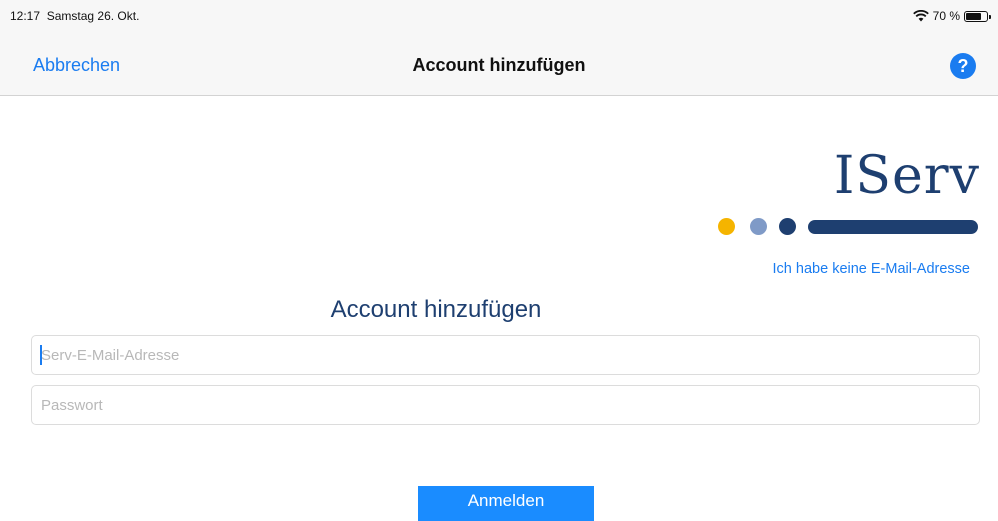 This screenshot has width=998, height=521. I want to click on logo-wordmark: IServ, so click(906, 176).